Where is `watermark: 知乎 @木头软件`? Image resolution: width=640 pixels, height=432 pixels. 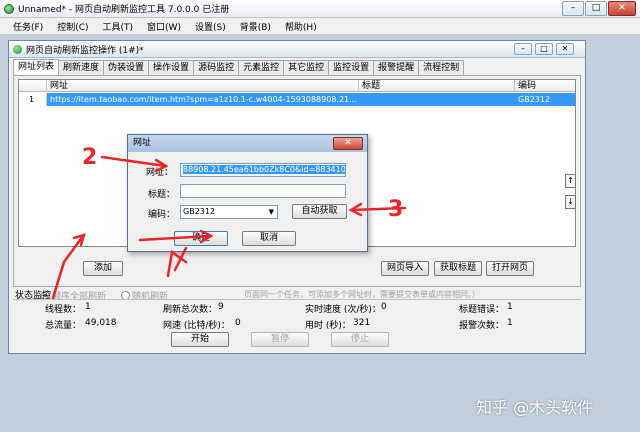 watermark: 知乎 @木头软件 is located at coordinates (535, 407).